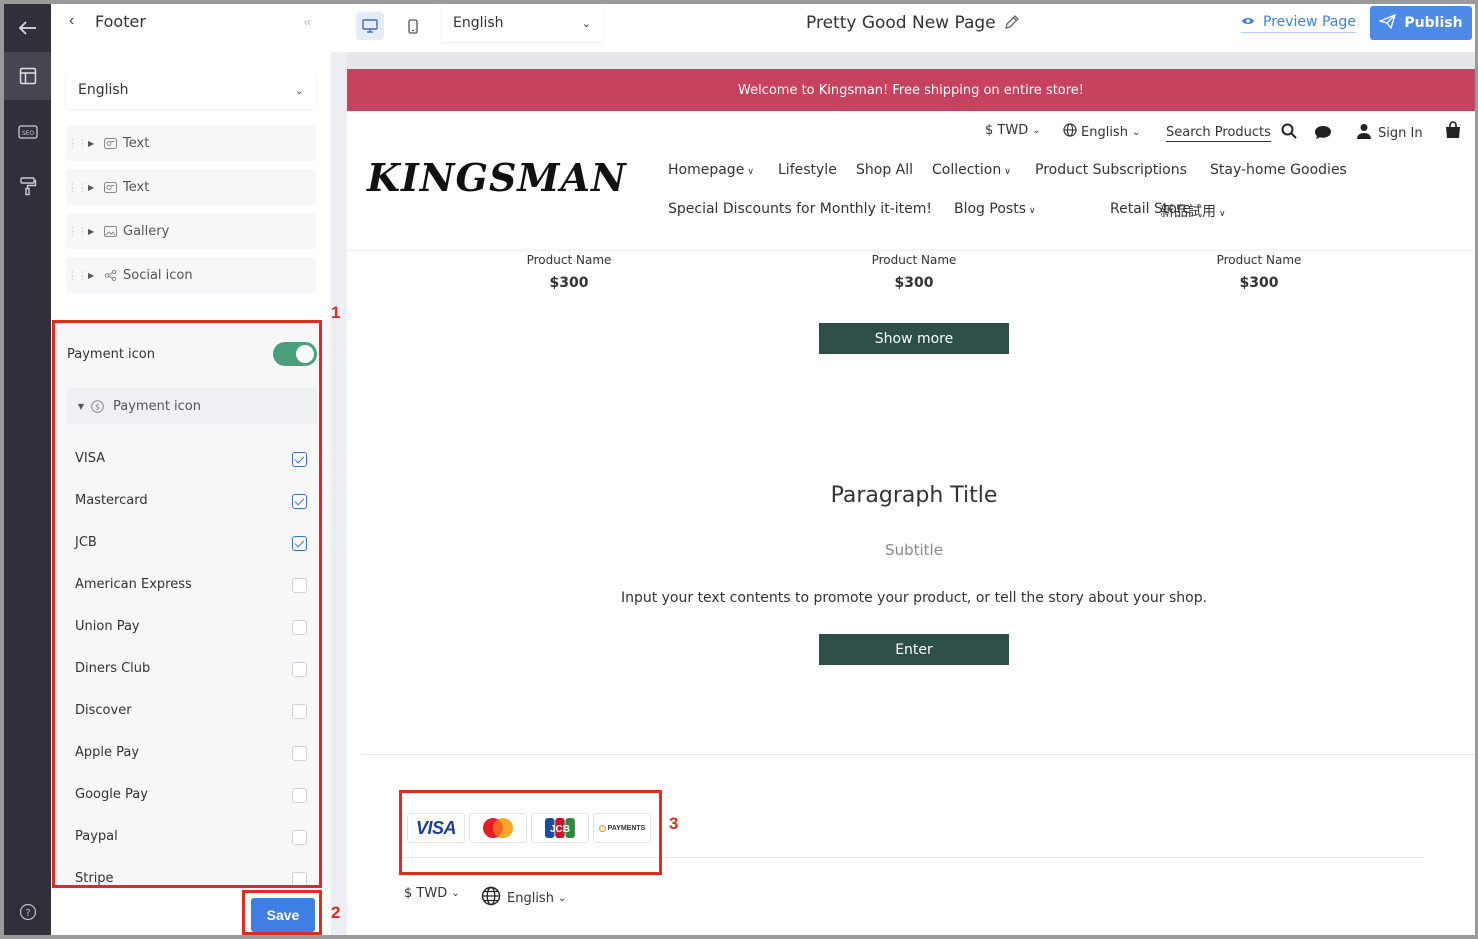  I want to click on nav-item-label: Product Subscriptions, so click(1111, 170).